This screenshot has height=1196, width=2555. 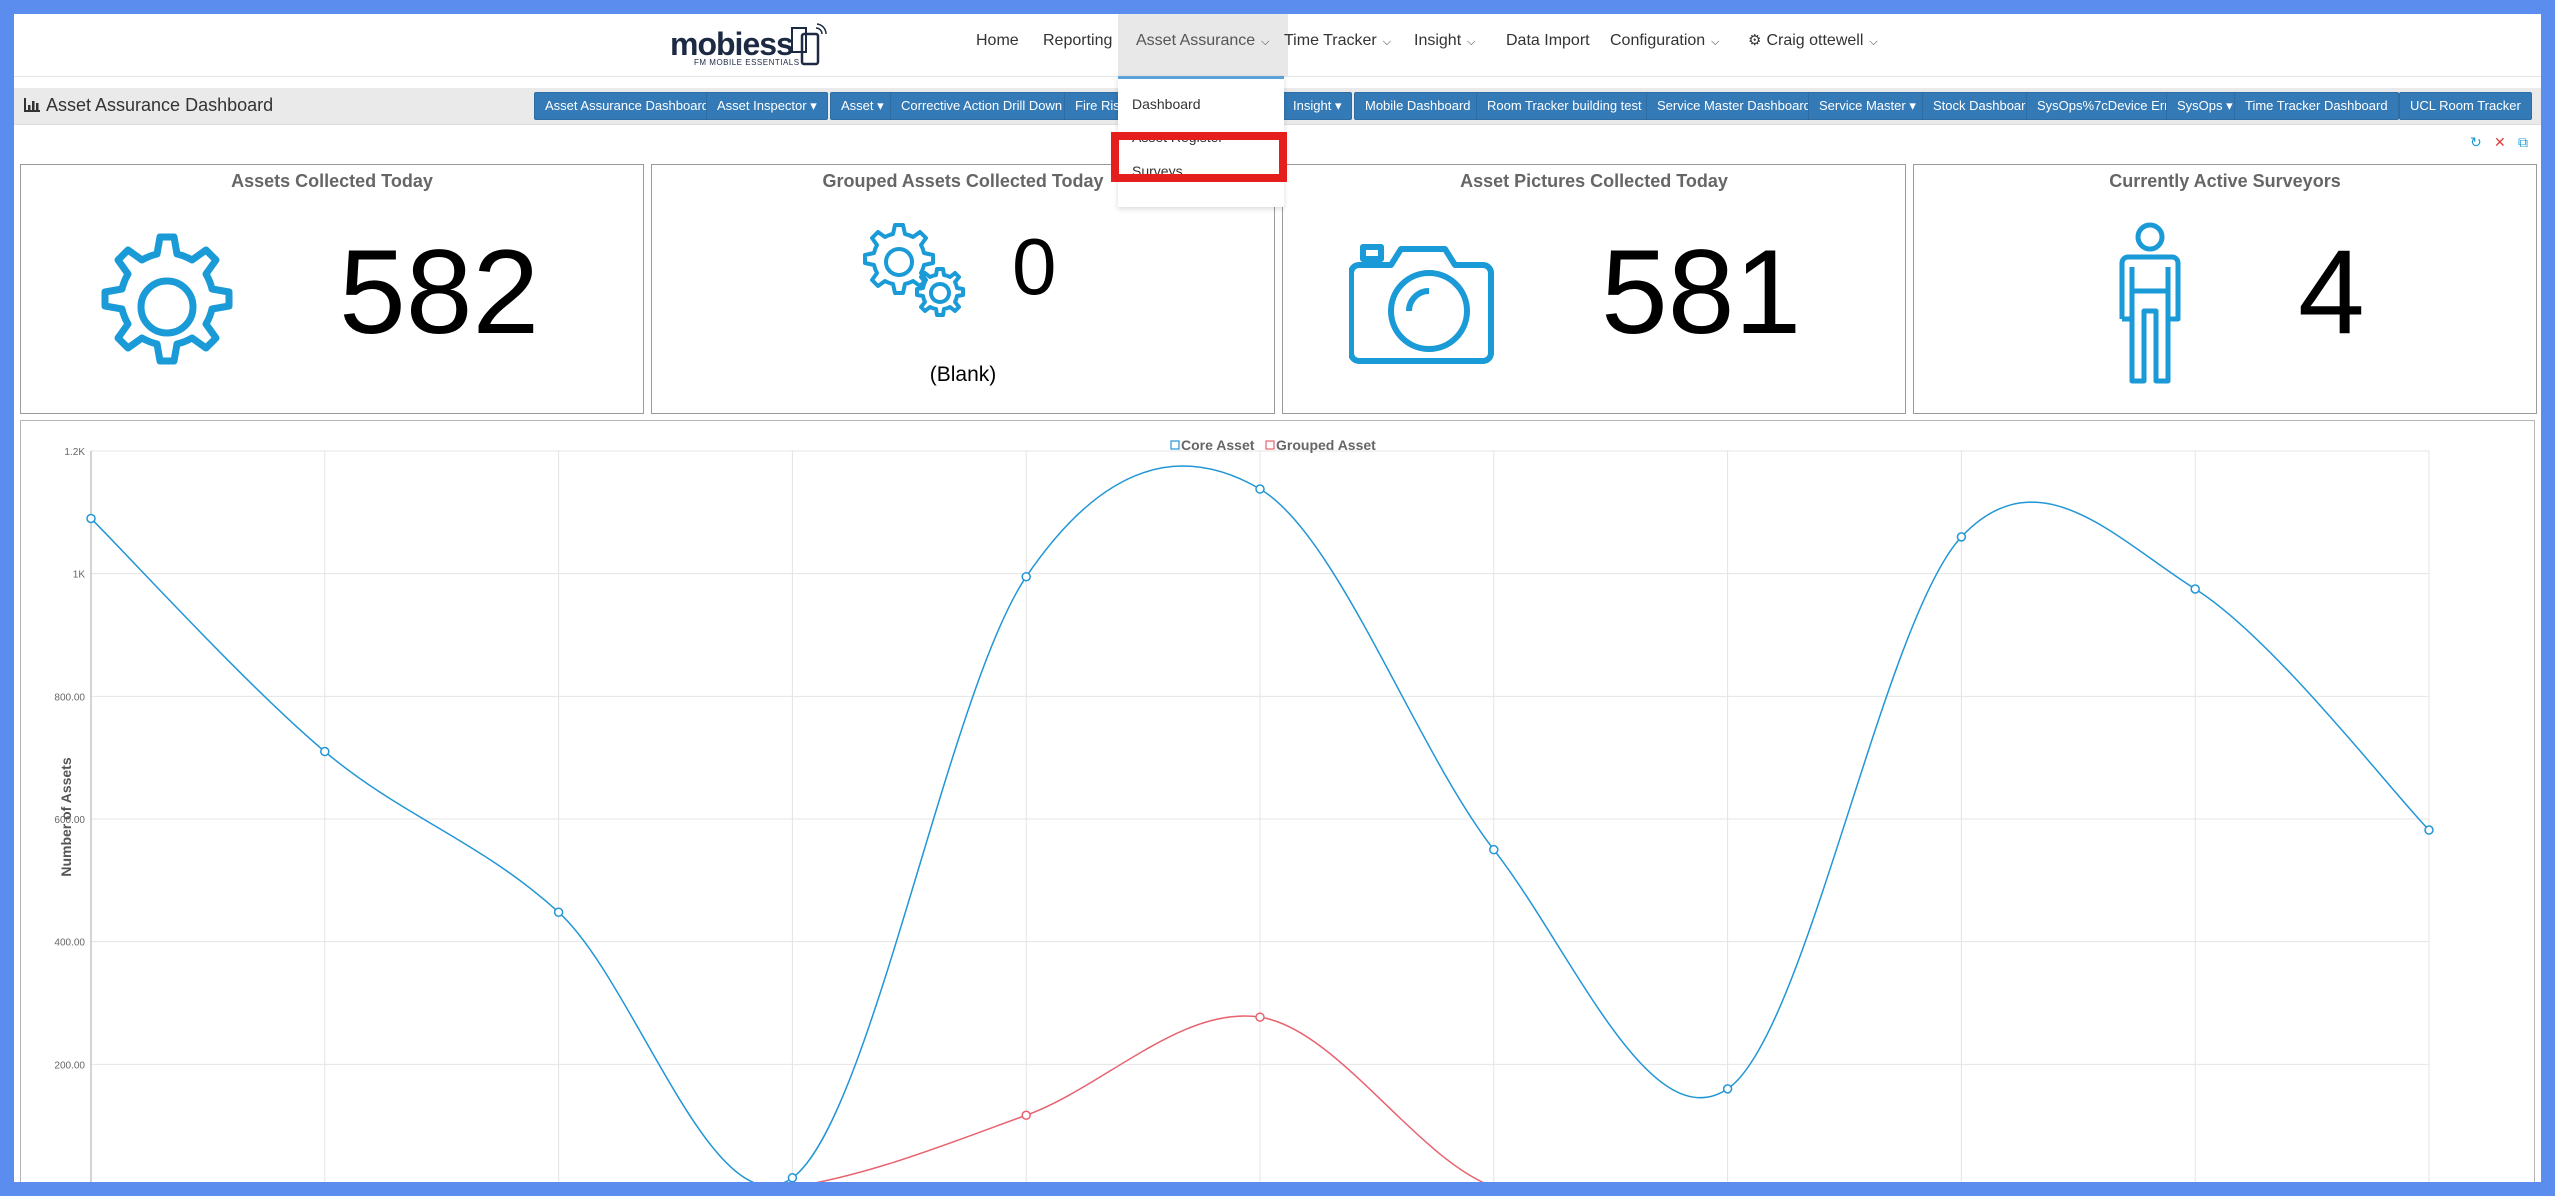 What do you see at coordinates (997, 40) in the screenshot?
I see `nav-home-label: Home` at bounding box center [997, 40].